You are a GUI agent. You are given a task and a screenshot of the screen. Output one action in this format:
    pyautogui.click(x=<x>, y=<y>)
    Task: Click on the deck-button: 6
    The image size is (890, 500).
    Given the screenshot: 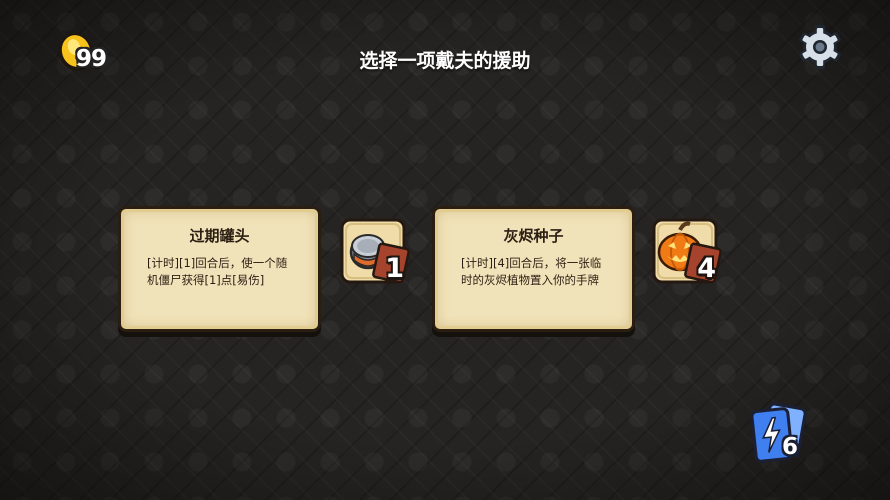 What is the action you would take?
    pyautogui.click(x=780, y=434)
    